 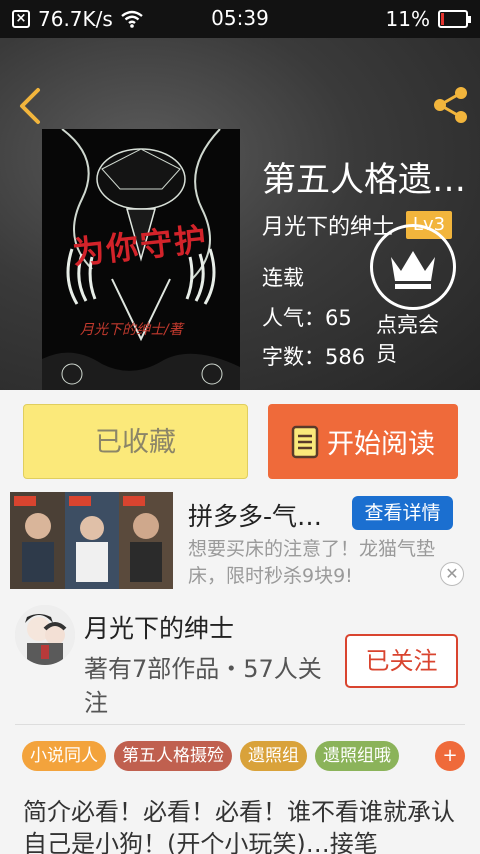 I want to click on status-bar: × 76.7K/s 05:39 11%, so click(x=240, y=19).